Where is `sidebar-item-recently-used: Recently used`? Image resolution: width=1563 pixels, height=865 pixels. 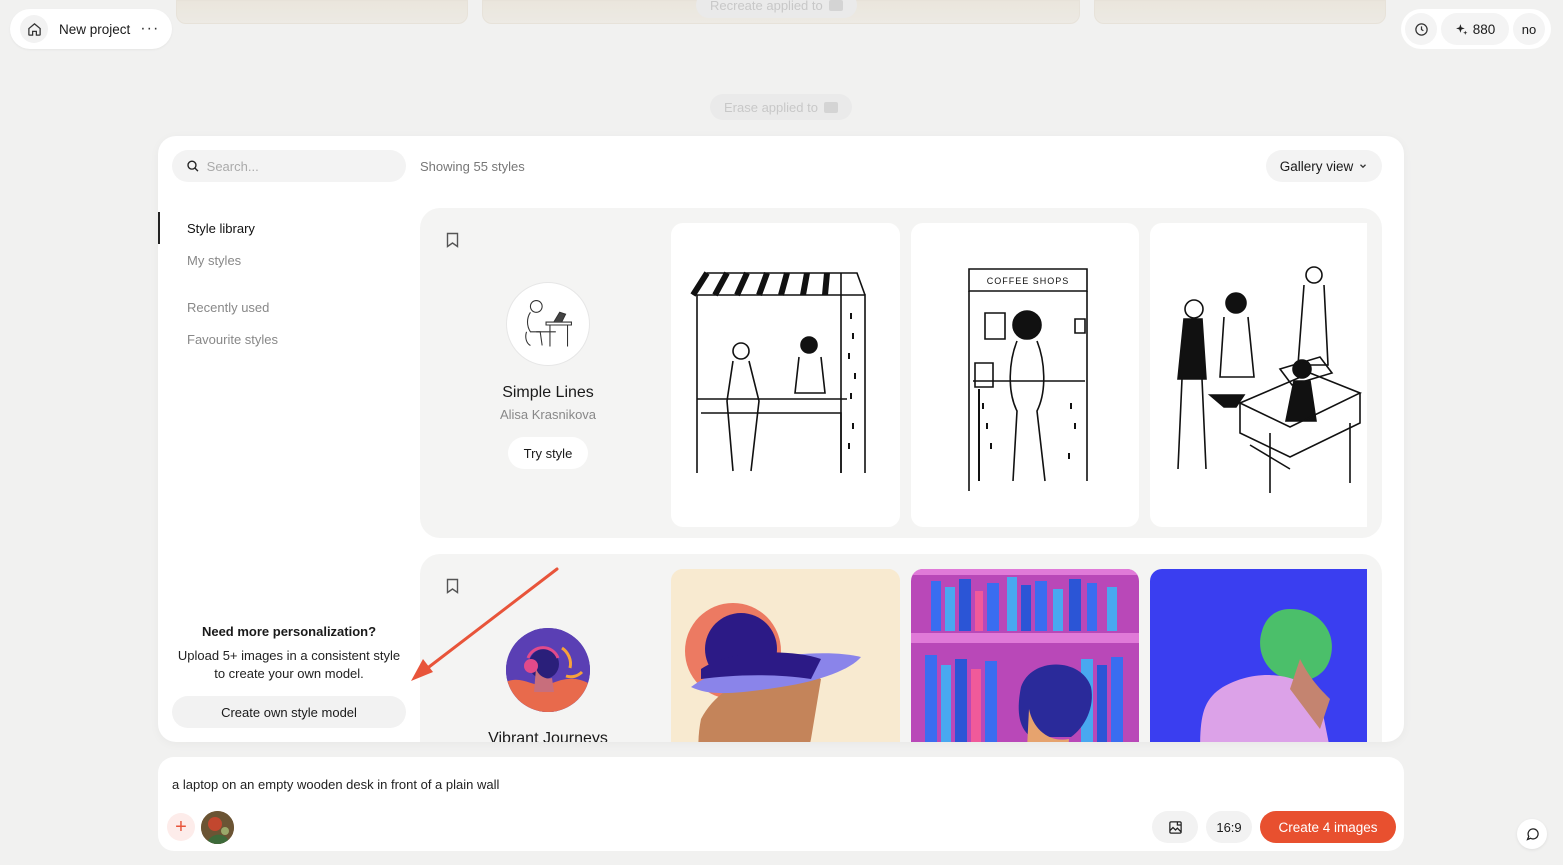
sidebar-item-recently-used: Recently used is located at coordinates (282, 307).